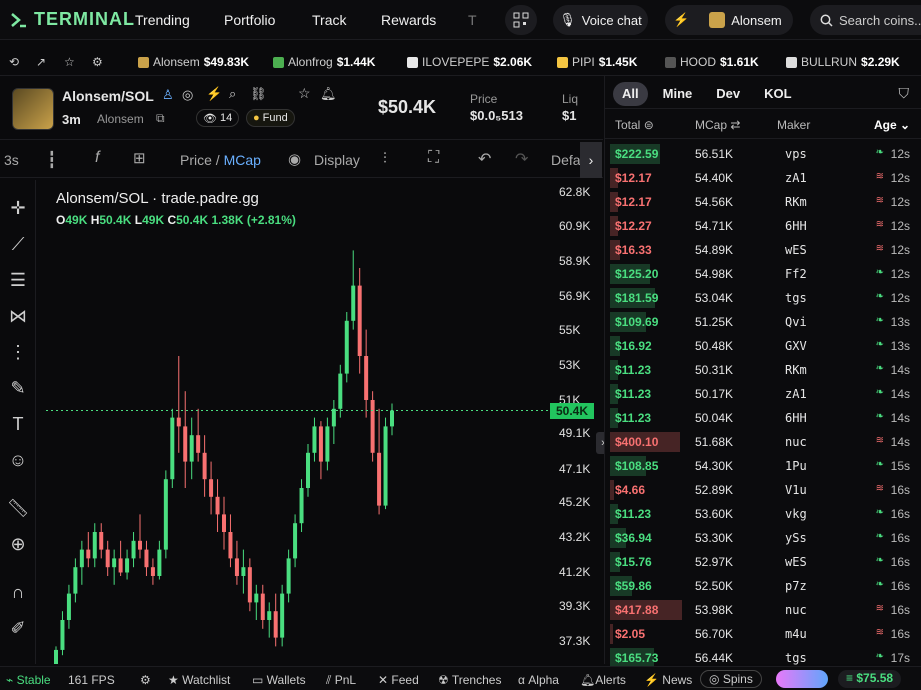 The image size is (921, 690). What do you see at coordinates (18, 628) in the screenshot?
I see `lock-draw-icon: ✐` at bounding box center [18, 628].